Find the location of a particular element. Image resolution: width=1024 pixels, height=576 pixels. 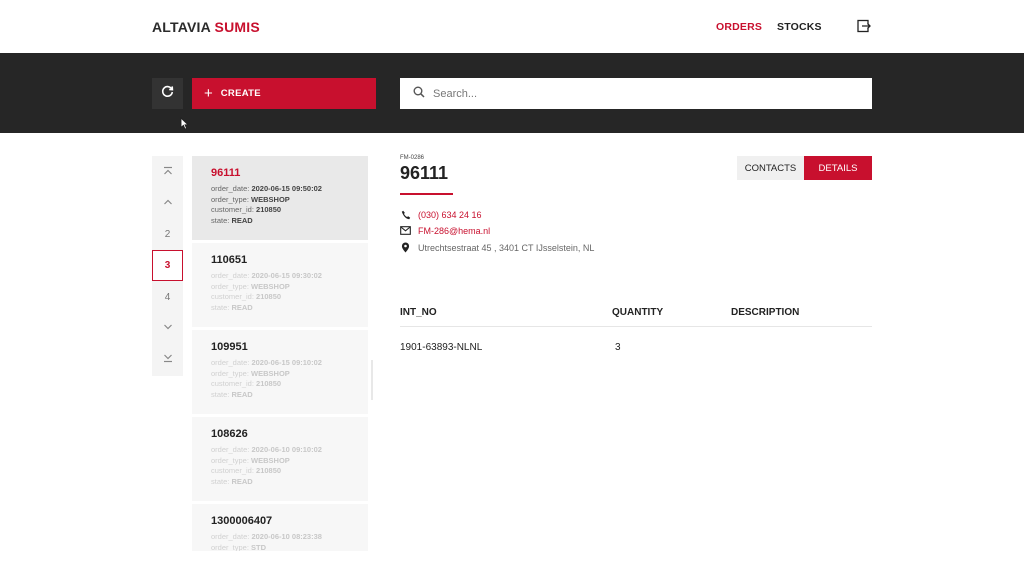

search-input is located at coordinates (643, 93).